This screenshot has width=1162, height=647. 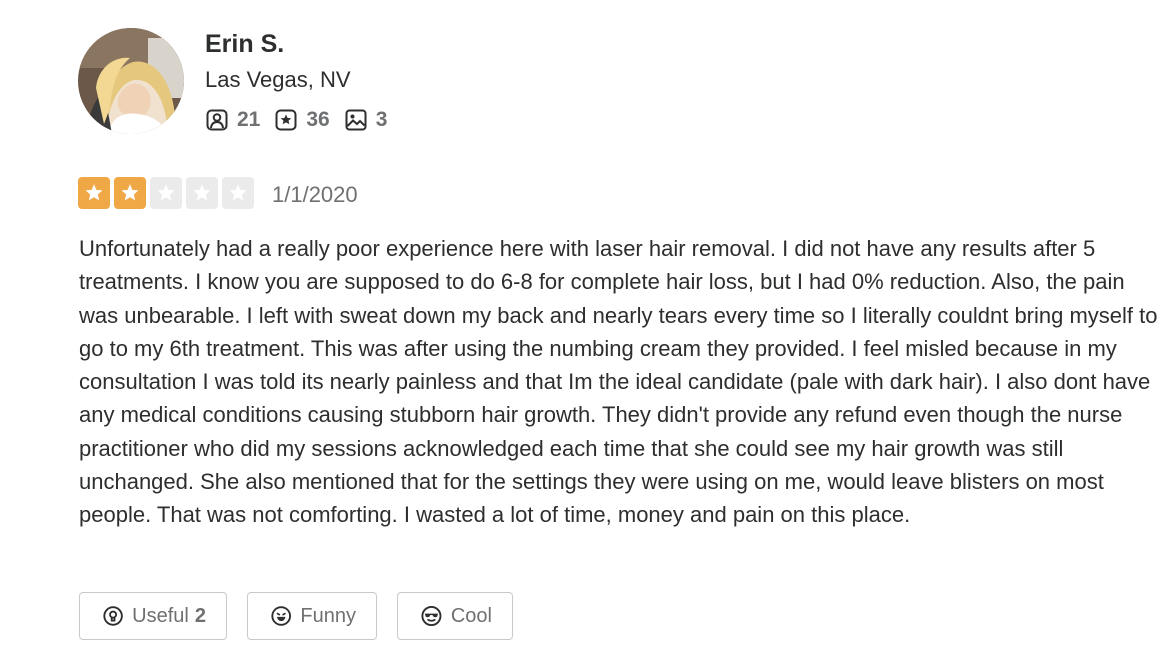 What do you see at coordinates (160, 615) in the screenshot?
I see `useful-label: Useful` at bounding box center [160, 615].